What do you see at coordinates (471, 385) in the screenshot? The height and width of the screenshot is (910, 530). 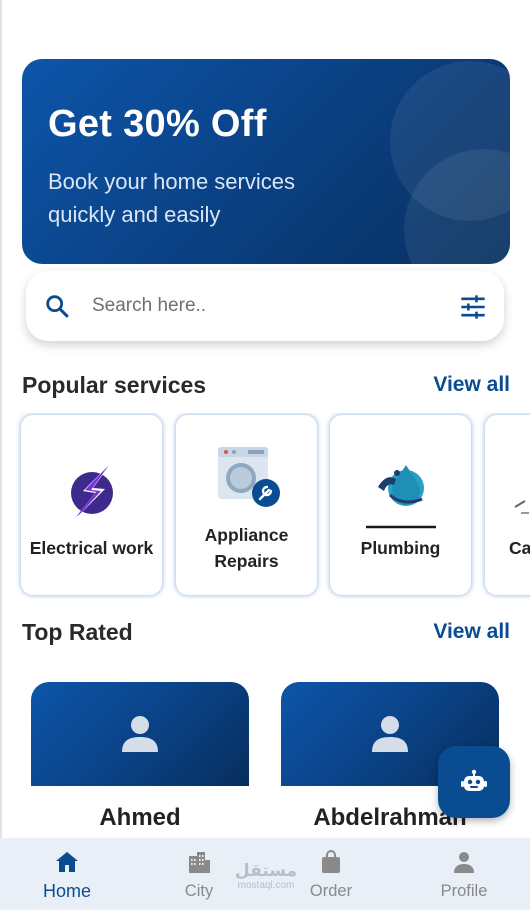 I see `popular-view-all-link: View all` at bounding box center [471, 385].